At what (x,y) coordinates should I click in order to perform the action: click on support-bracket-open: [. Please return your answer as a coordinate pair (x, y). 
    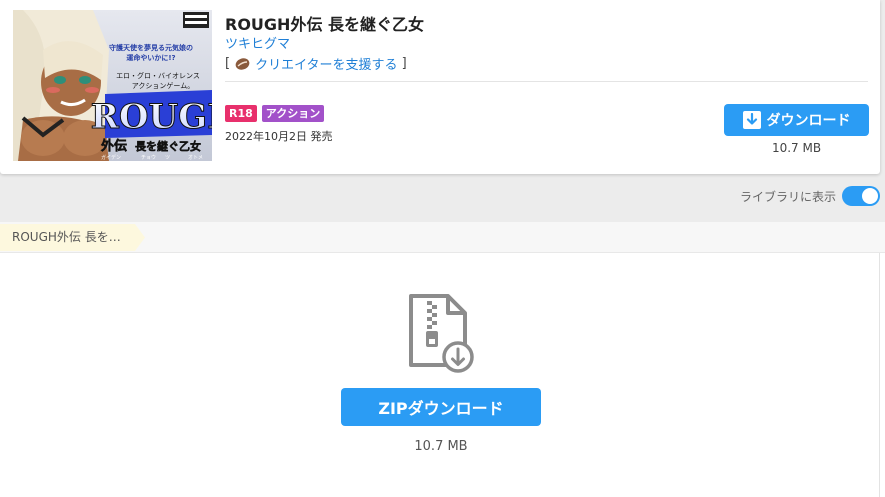
    Looking at the image, I should click on (228, 63).